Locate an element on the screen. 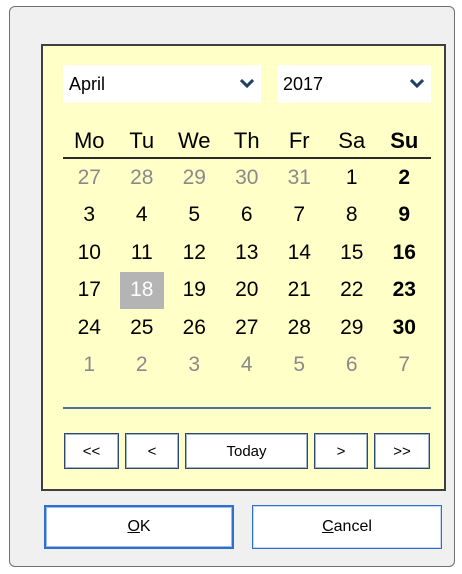 This screenshot has height=574, width=462. day-cell: 20 is located at coordinates (247, 291).